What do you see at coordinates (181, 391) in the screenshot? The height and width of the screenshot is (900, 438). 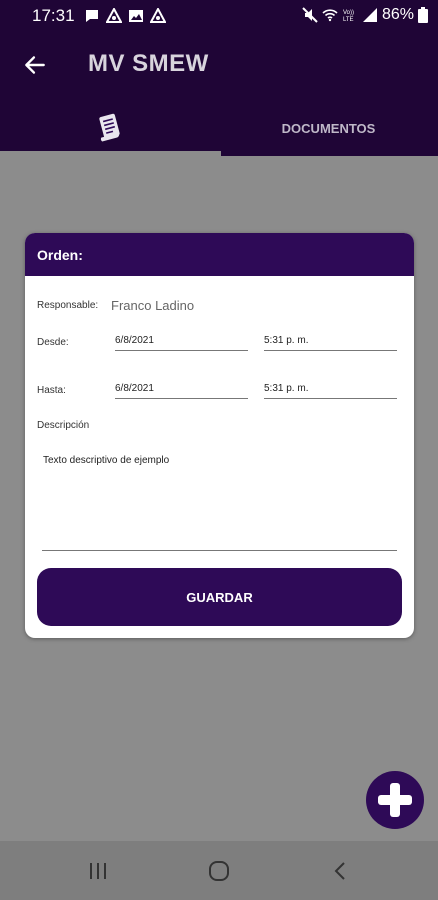 I see `hasta-date-field: 6/8/2021` at bounding box center [181, 391].